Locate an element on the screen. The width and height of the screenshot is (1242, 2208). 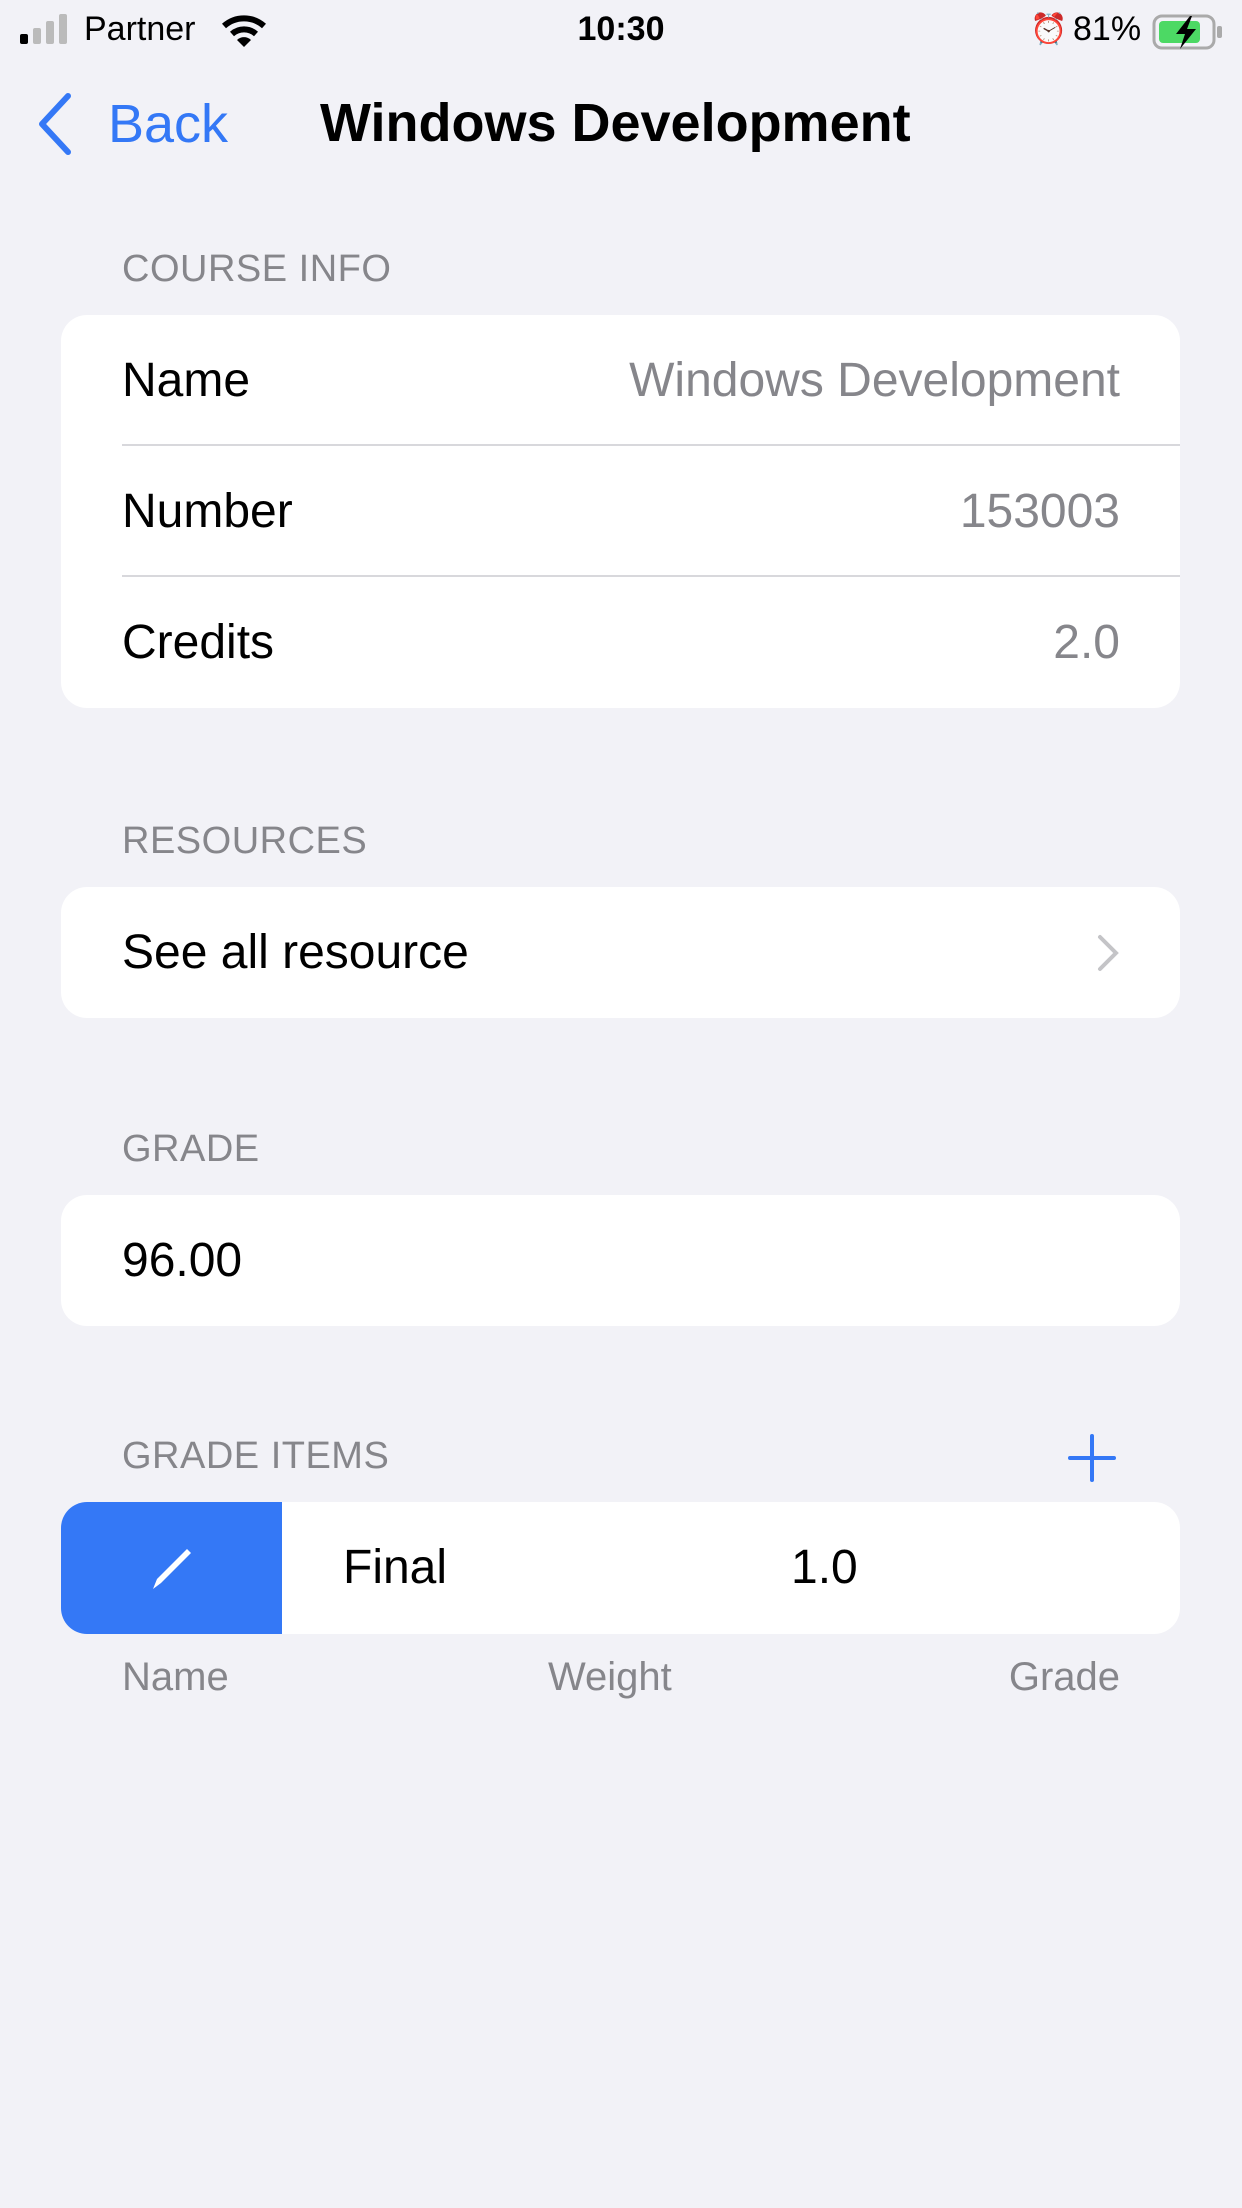
course-number-row: Number 153003 is located at coordinates (620, 511).